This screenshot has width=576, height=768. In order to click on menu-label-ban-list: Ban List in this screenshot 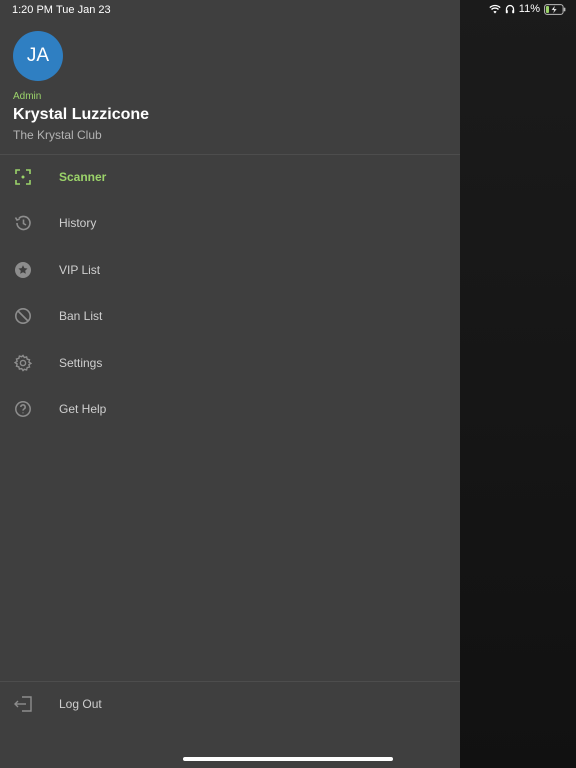, I will do `click(81, 316)`.